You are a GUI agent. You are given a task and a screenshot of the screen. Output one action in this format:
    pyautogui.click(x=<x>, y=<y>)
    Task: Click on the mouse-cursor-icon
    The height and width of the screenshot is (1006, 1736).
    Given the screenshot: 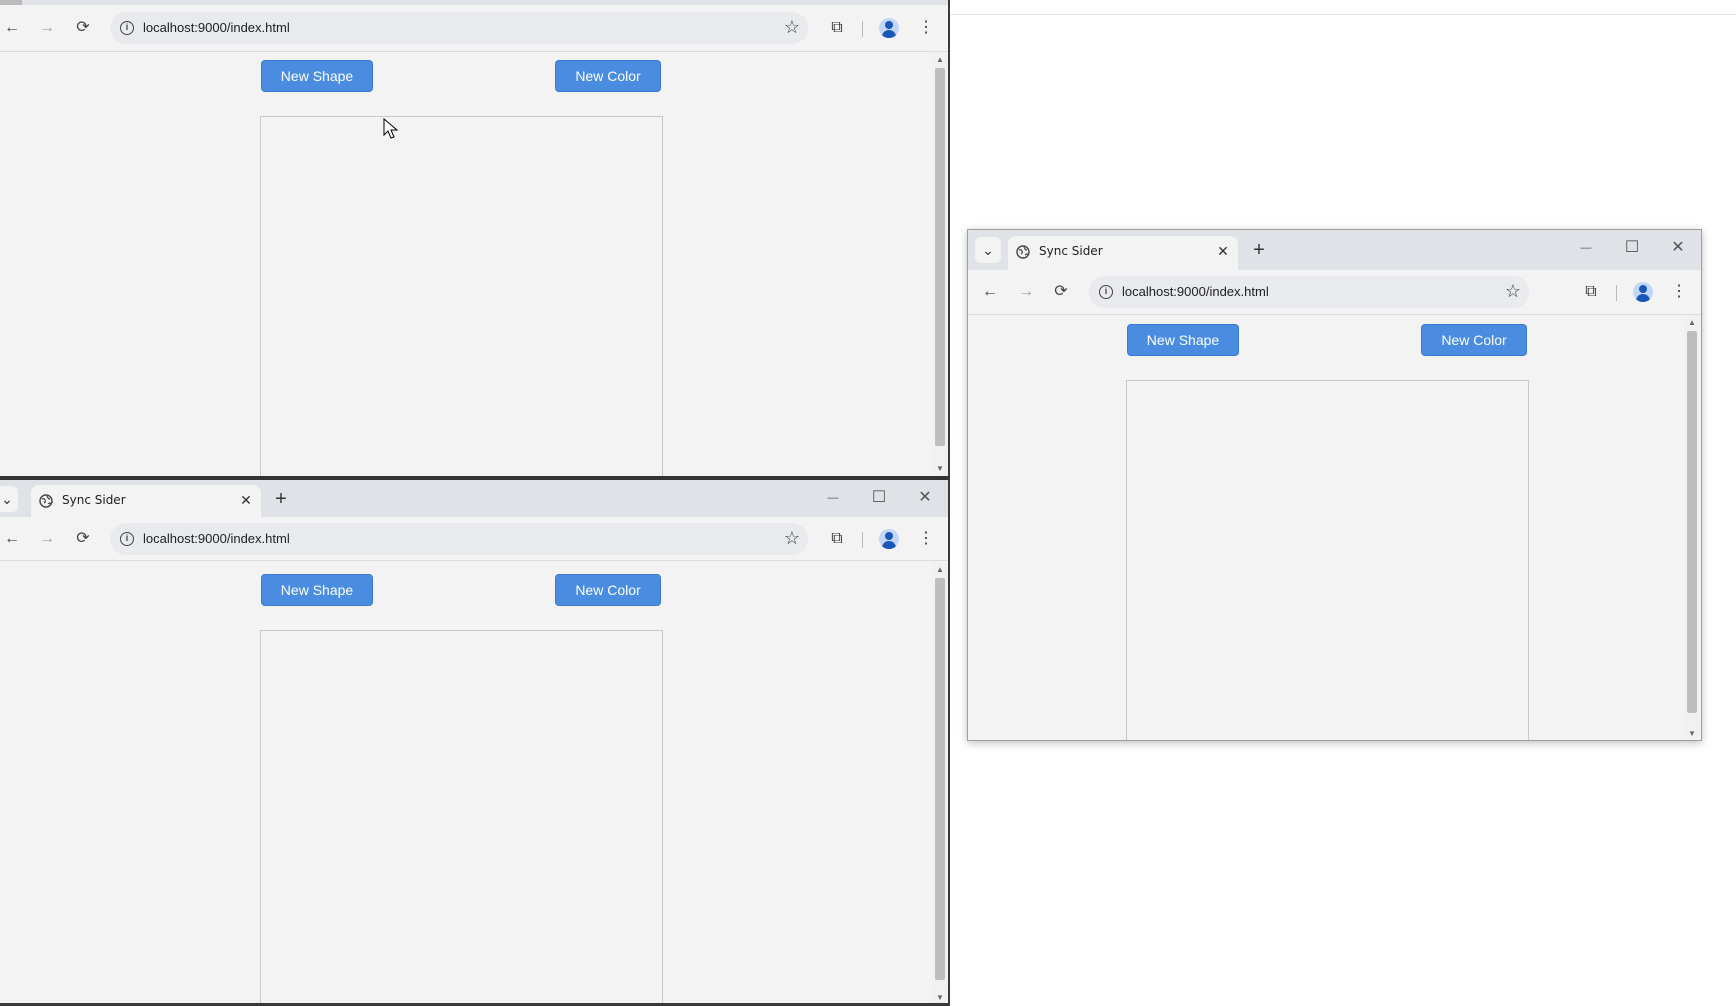 What is the action you would take?
    pyautogui.click(x=391, y=128)
    